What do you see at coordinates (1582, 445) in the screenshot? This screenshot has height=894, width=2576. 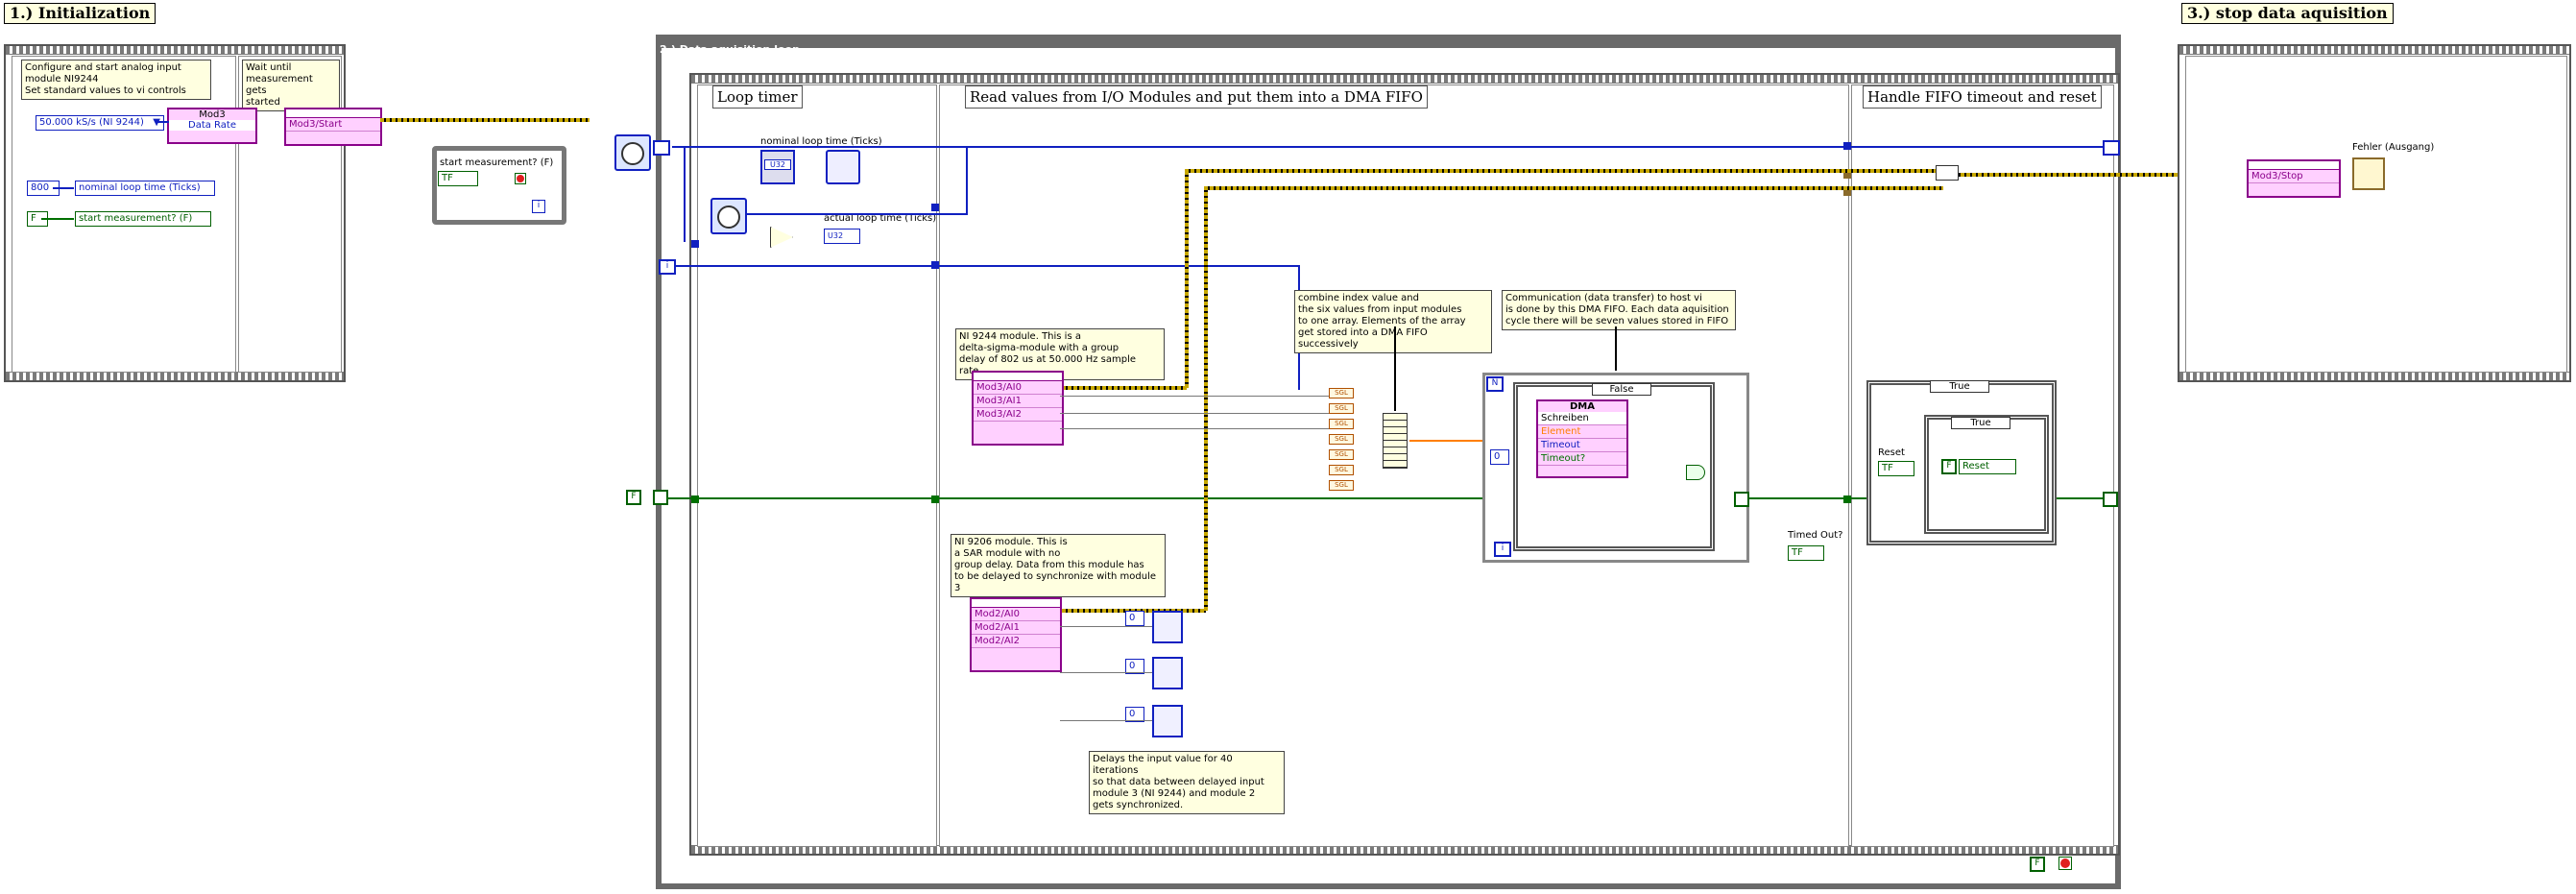 I see `dma-row-timeout: Timeout` at bounding box center [1582, 445].